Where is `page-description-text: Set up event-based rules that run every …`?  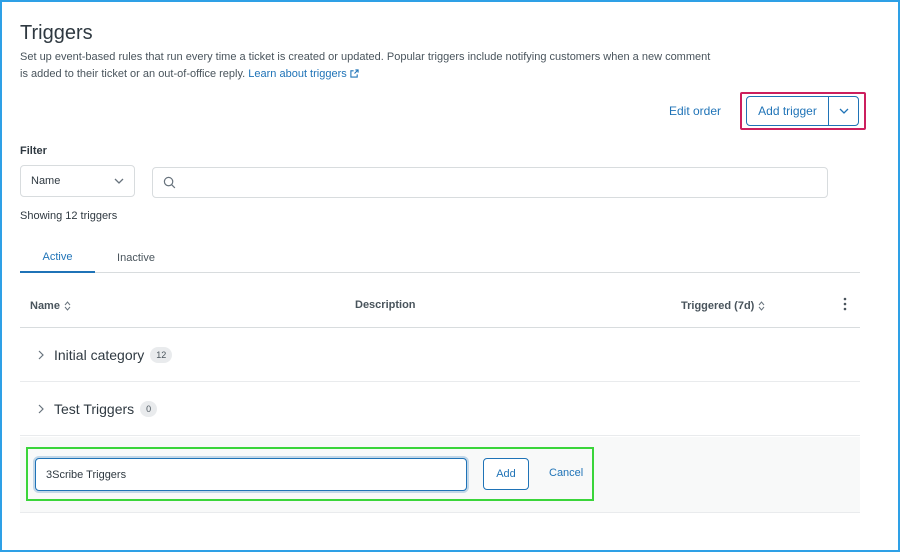
page-description-text: Set up event-based rules that run every … is located at coordinates (365, 65).